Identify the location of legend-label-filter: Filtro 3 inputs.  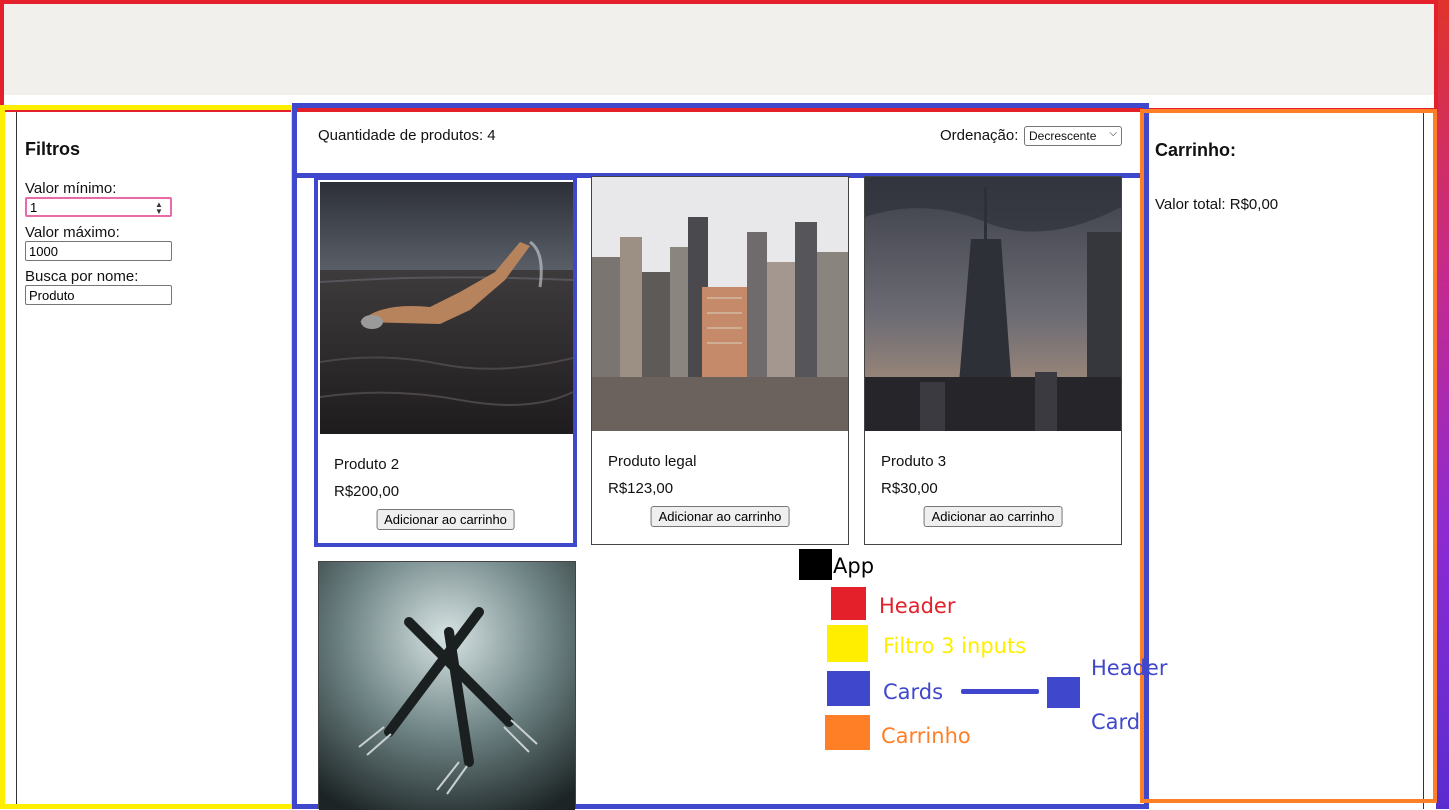
(955, 646).